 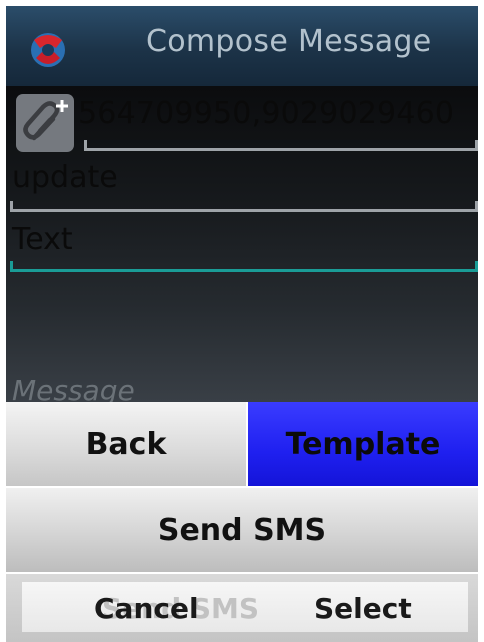 I want to click on send-sms-option-label: Send SMS, so click(x=242, y=530).